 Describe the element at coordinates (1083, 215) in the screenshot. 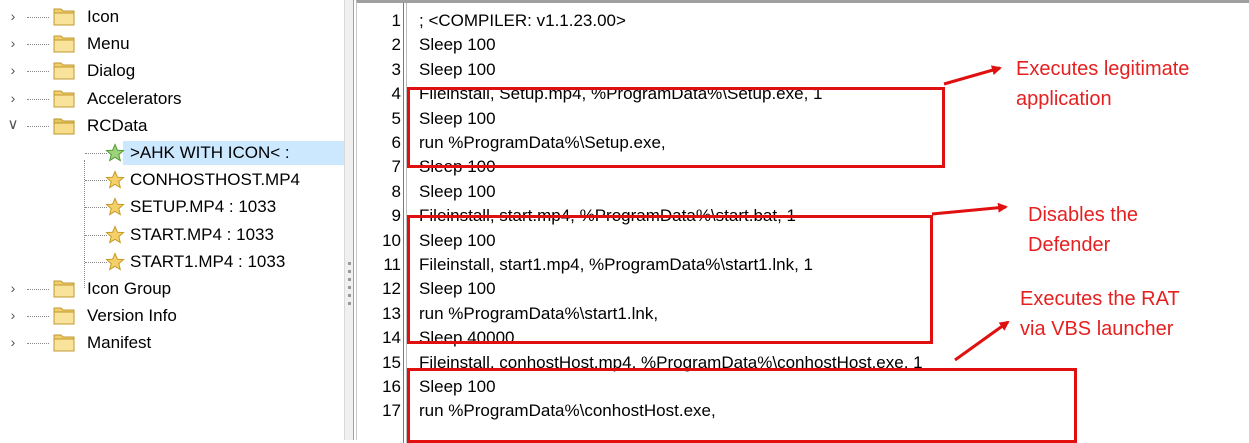

I see `callout-line: Disables the` at that location.